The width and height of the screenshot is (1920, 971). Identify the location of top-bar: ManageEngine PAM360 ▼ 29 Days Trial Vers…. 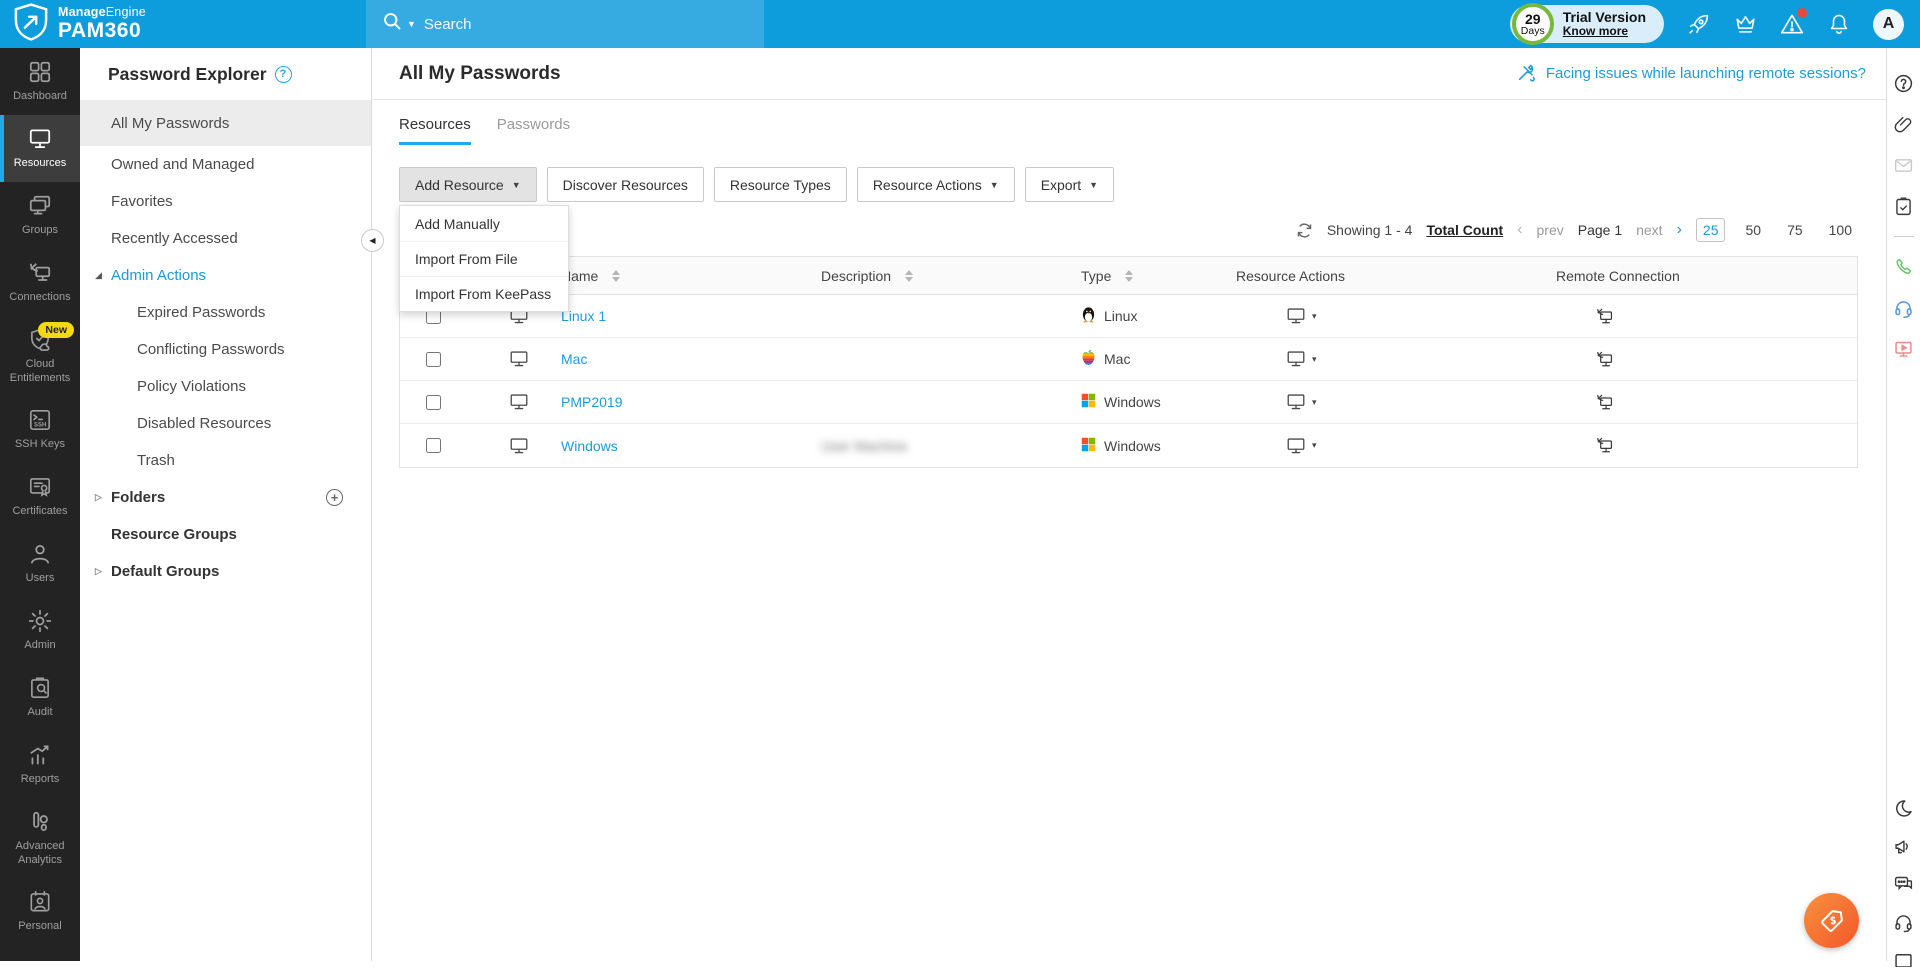
(960, 24).